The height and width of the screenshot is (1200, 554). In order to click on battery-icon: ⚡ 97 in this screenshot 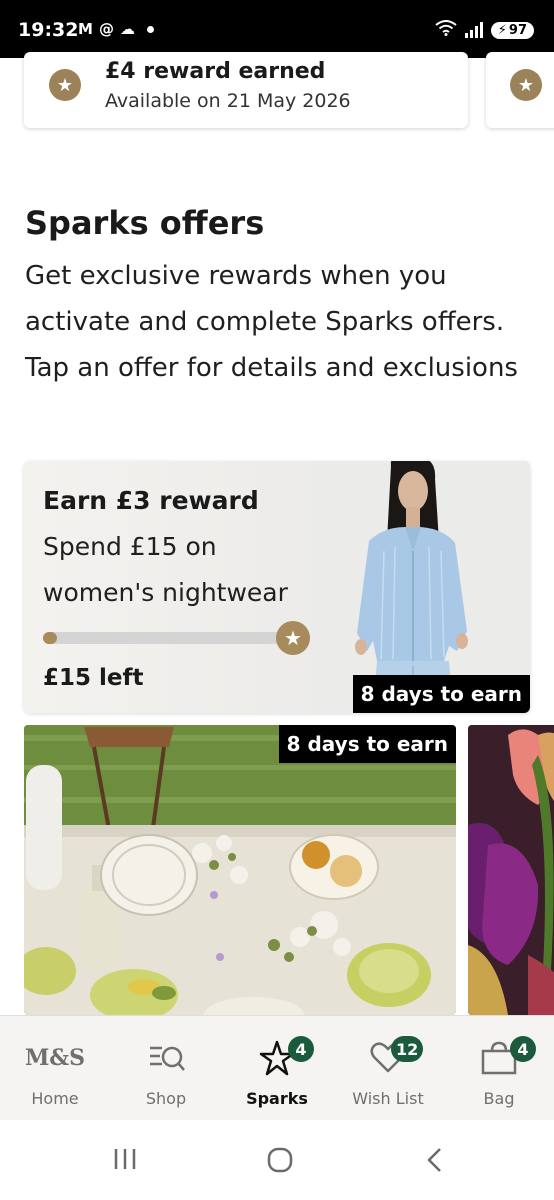, I will do `click(512, 30)`.